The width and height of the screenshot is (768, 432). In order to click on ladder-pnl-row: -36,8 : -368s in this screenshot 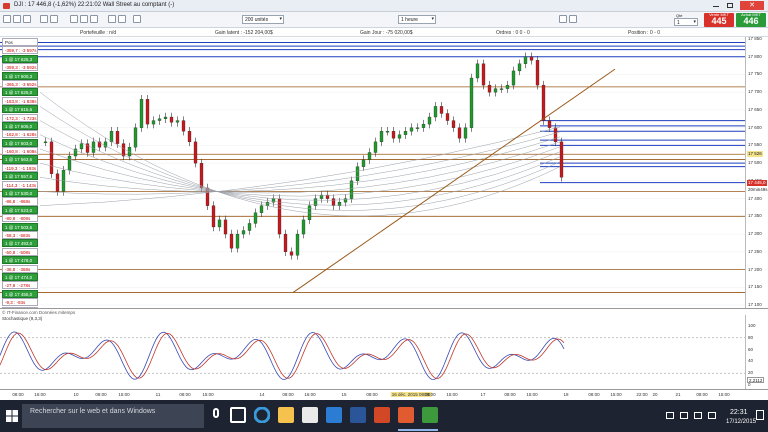, I will do `click(20, 268)`.